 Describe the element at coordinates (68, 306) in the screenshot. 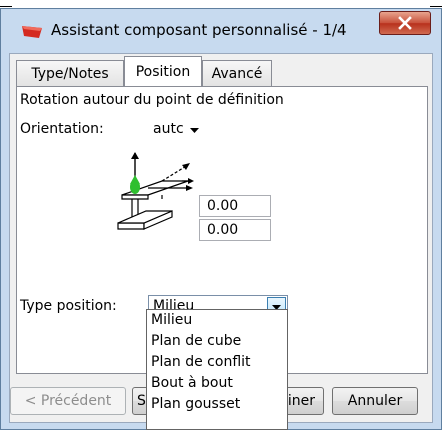

I see `type-position-label: Type position:` at that location.